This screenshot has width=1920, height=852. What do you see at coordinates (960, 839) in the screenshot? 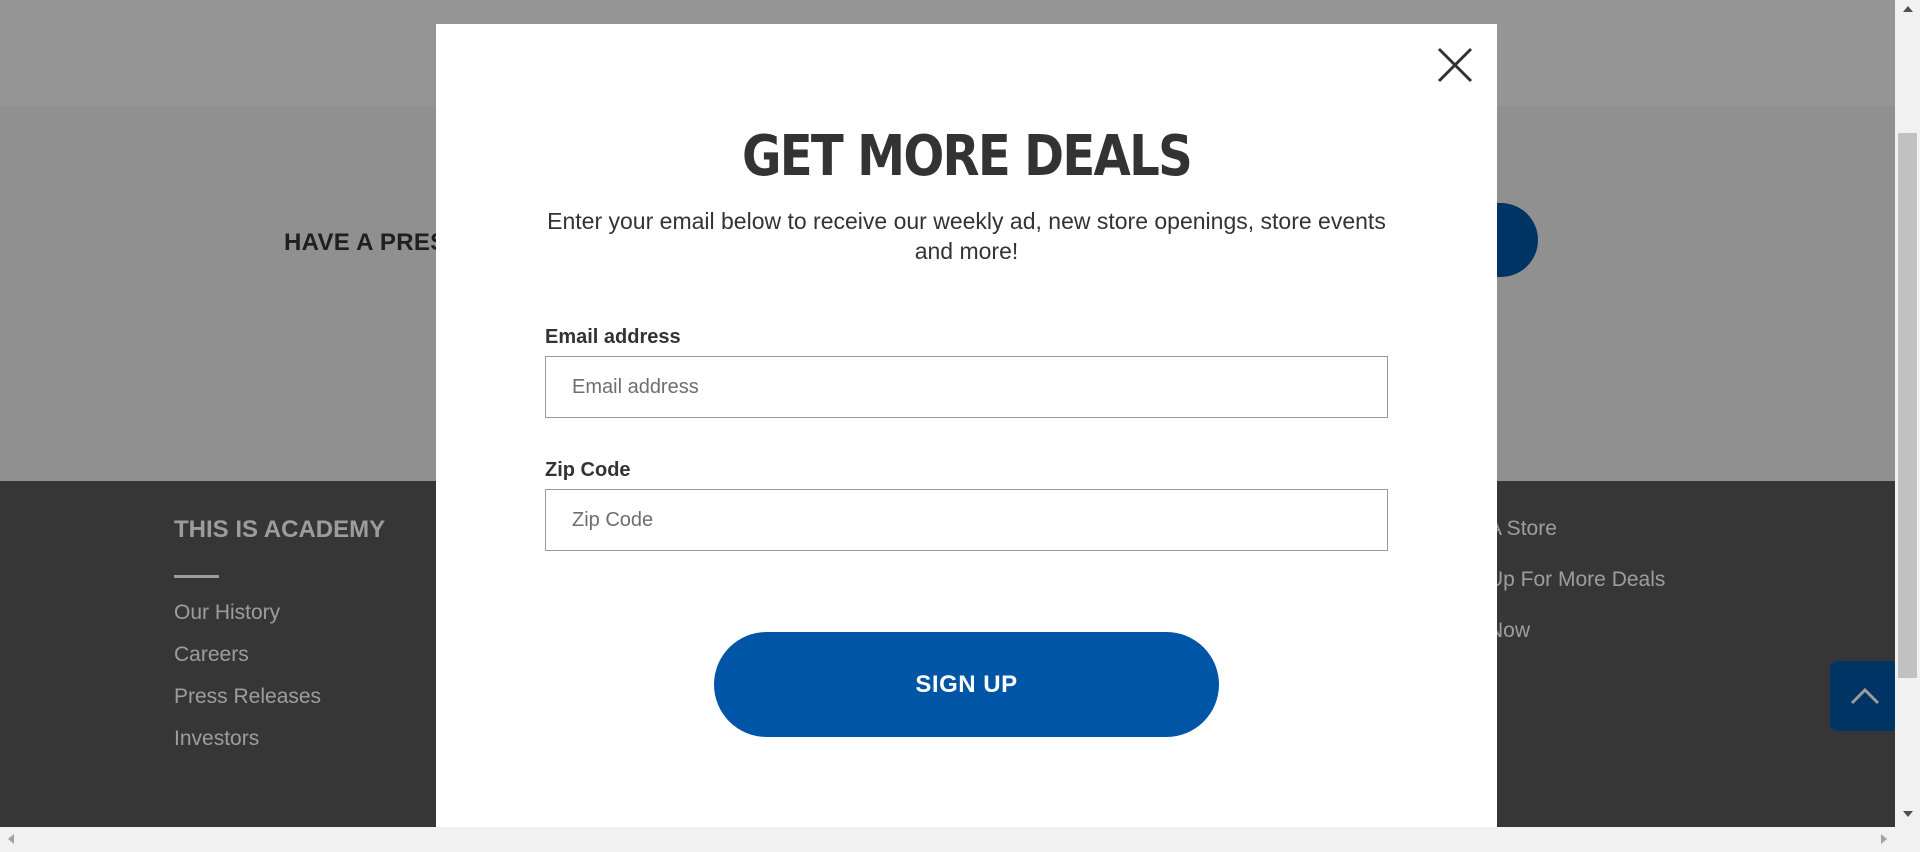
I see `horizontal-scrollbar` at bounding box center [960, 839].